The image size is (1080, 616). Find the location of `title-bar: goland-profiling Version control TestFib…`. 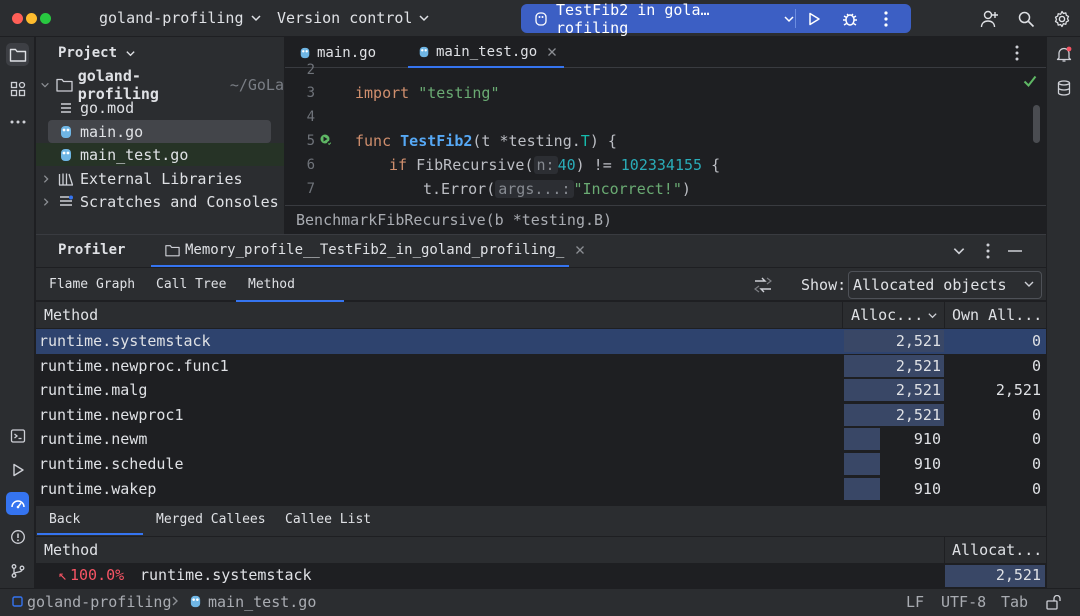

title-bar: goland-profiling Version control TestFib… is located at coordinates (540, 18).